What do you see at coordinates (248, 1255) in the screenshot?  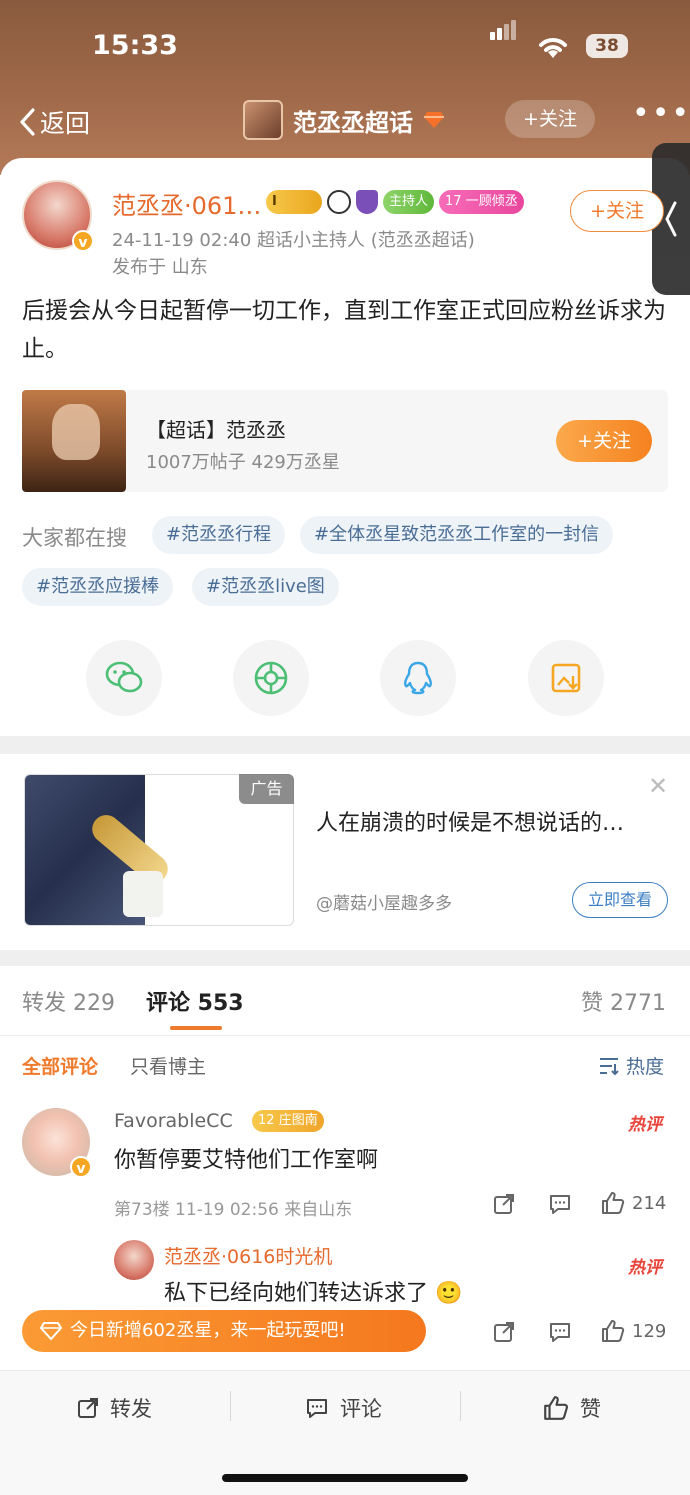 I see `reply-author: 范丞丞·0616时光机` at bounding box center [248, 1255].